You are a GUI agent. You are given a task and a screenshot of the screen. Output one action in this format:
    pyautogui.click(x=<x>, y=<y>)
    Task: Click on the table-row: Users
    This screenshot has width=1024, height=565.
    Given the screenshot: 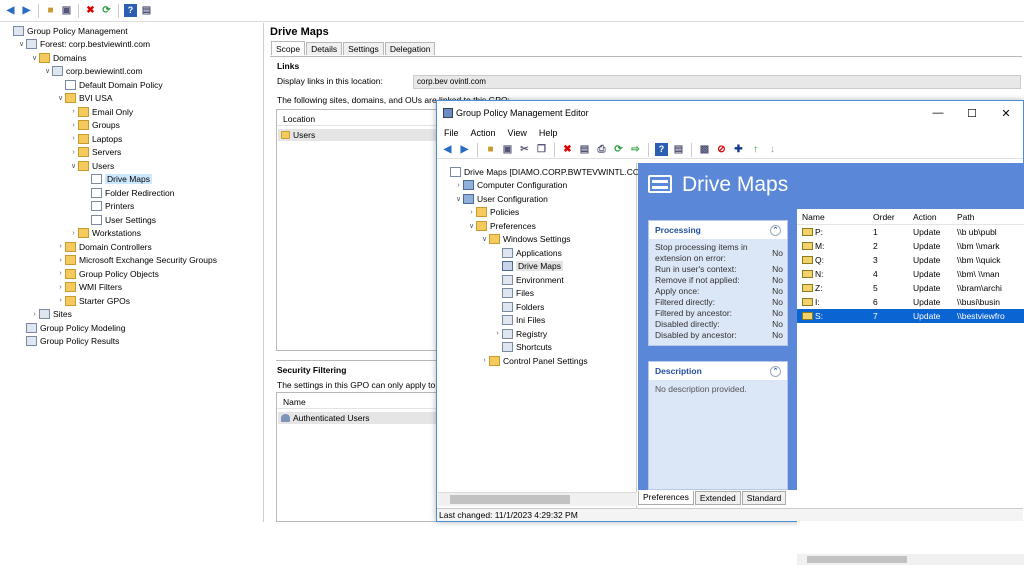 What is the action you would take?
    pyautogui.click(x=361, y=135)
    